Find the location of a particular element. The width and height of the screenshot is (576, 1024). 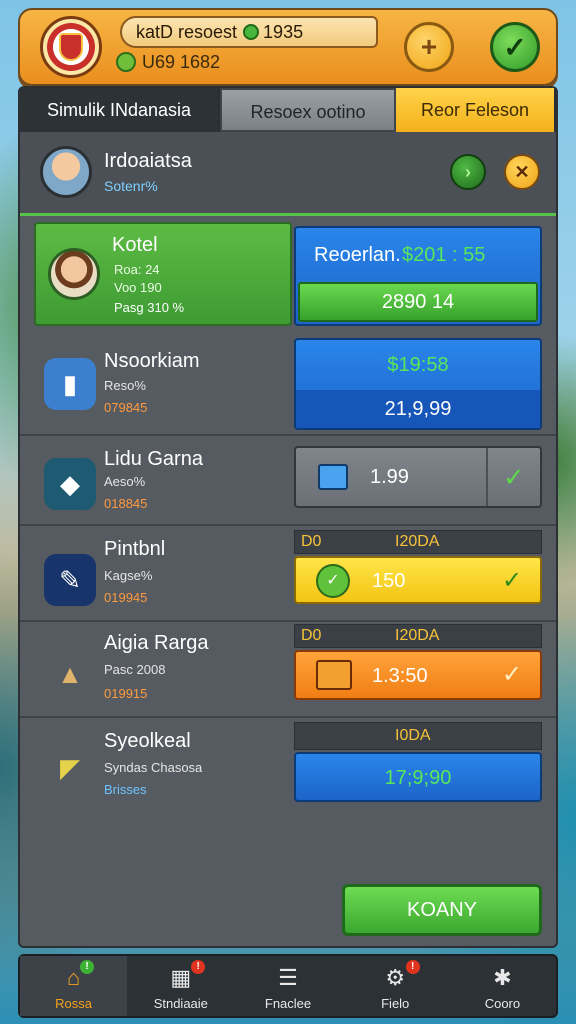

resource-value: 1935 is located at coordinates (283, 32).